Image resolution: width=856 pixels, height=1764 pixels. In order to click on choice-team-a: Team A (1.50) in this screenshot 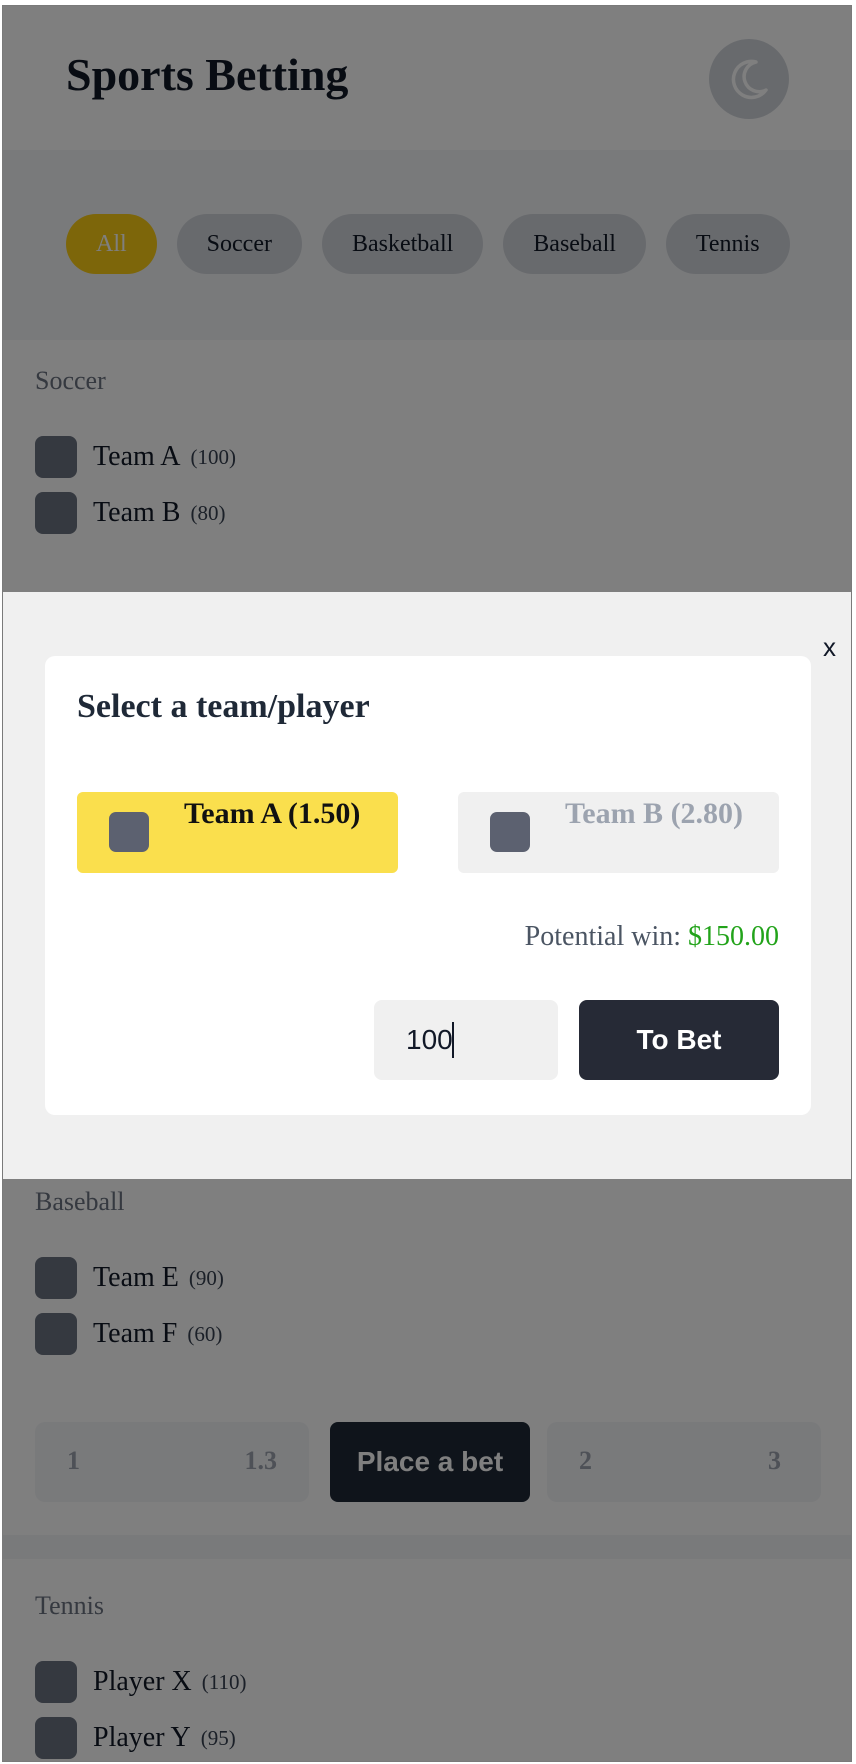, I will do `click(237, 832)`.